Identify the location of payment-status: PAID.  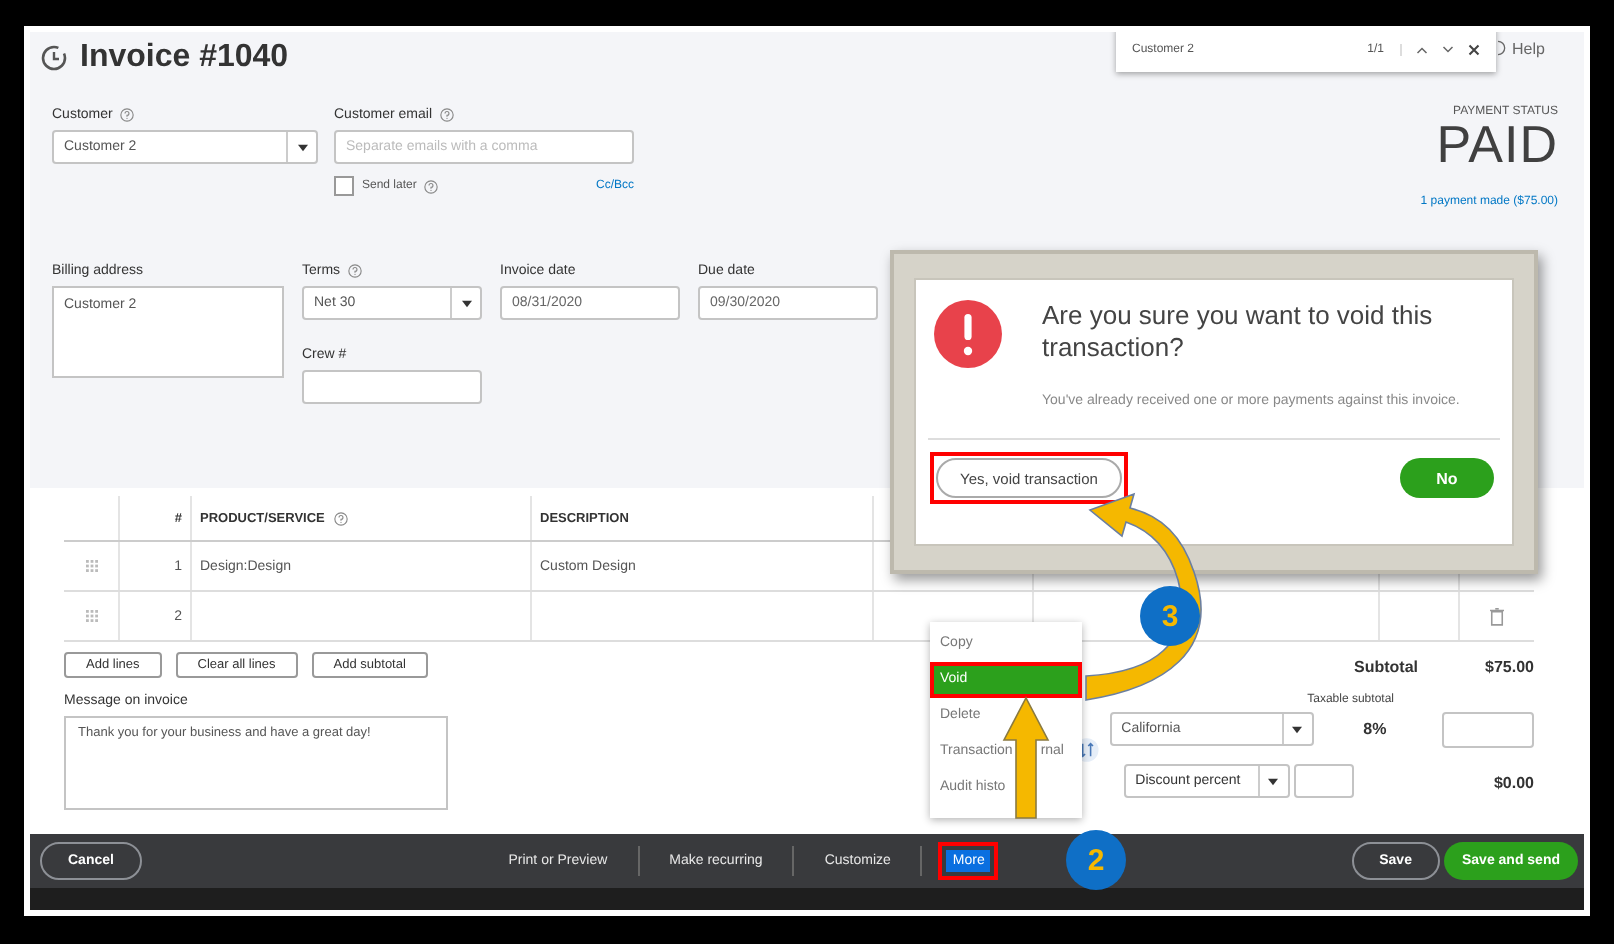
(1497, 144).